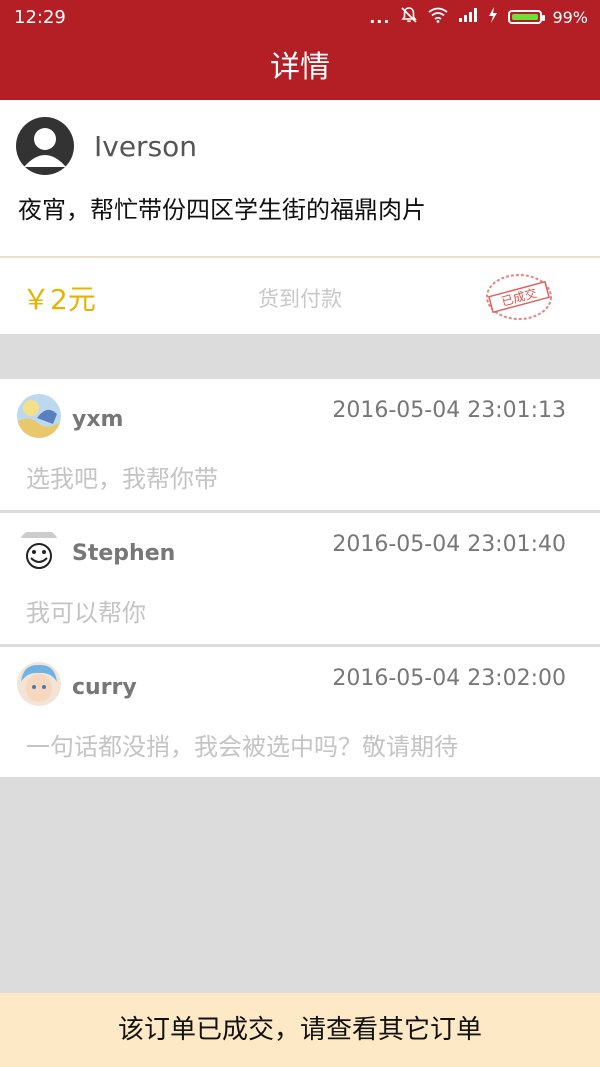 The image size is (600, 1067). I want to click on user-avatar-icon, so click(45, 146).